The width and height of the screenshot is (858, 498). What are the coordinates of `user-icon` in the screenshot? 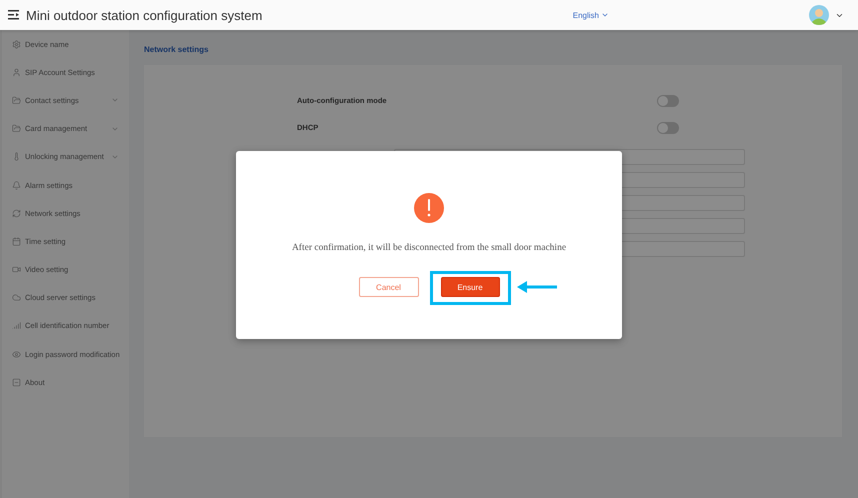 It's located at (16, 72).